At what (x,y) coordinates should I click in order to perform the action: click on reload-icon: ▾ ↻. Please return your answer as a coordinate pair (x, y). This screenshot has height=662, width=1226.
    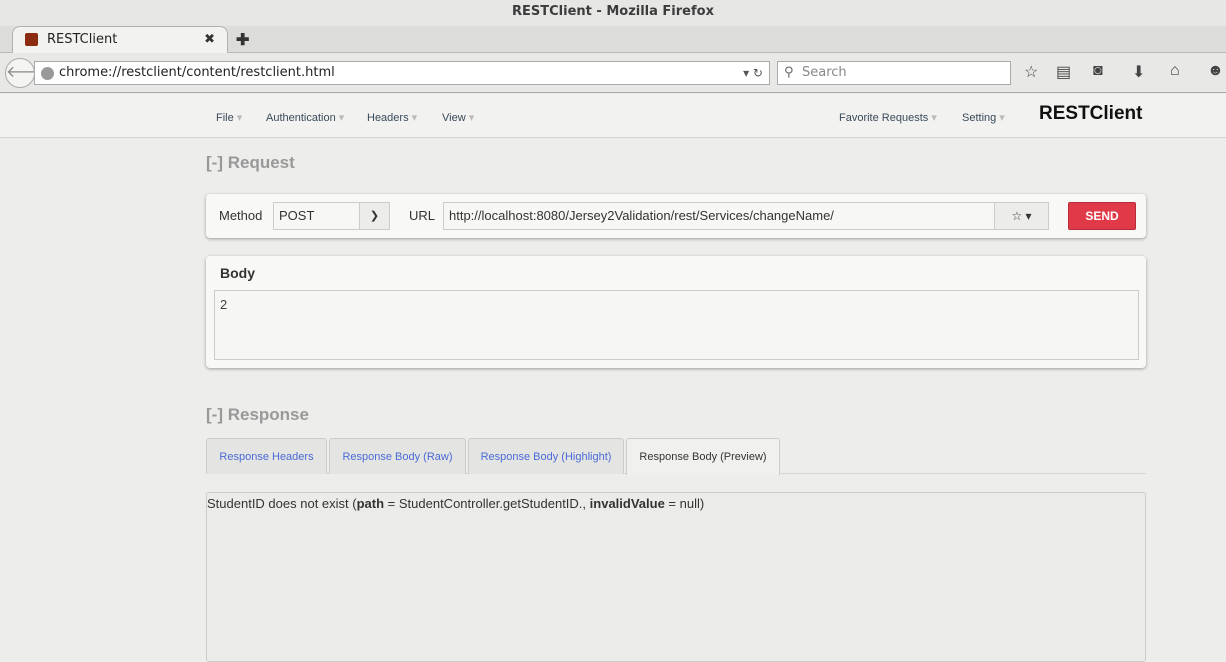
    Looking at the image, I should click on (753, 73).